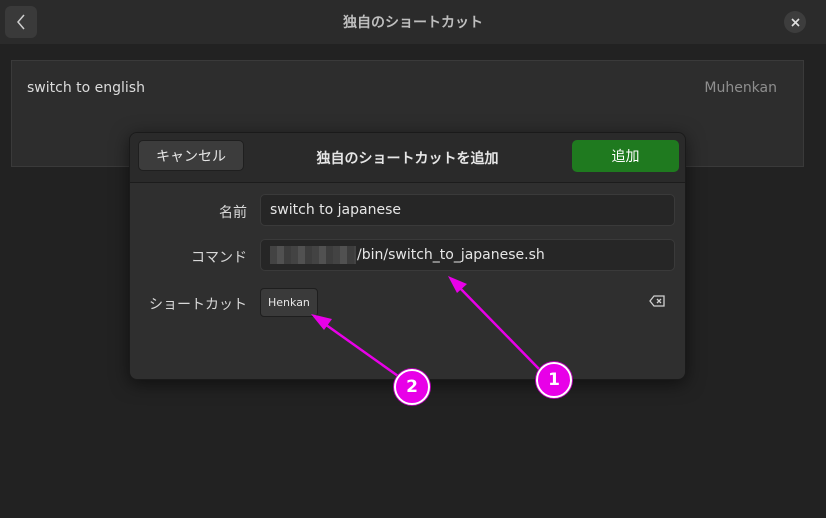 The width and height of the screenshot is (826, 518). I want to click on annotation-arrows, so click(426, 327).